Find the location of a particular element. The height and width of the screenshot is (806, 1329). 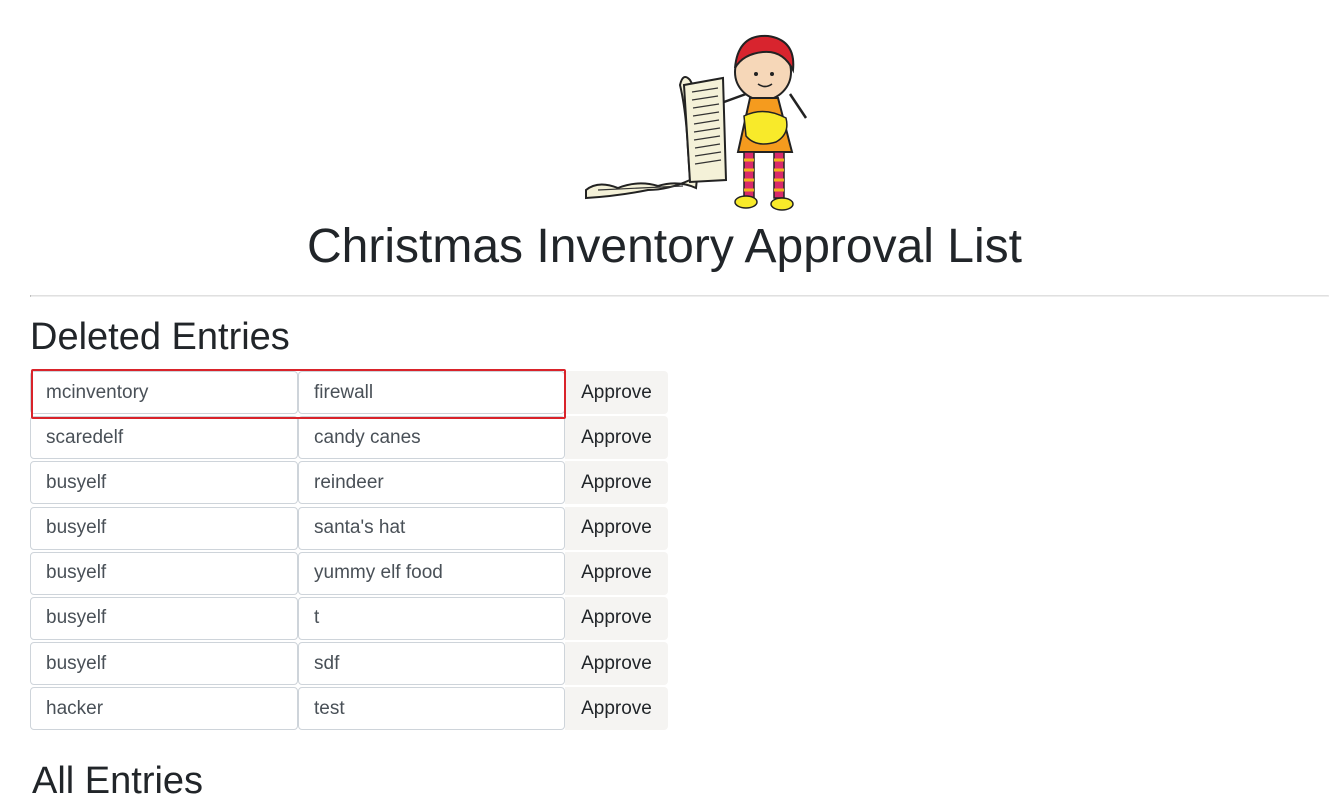

page-title: Christmas Inventory Approval List is located at coordinates (664, 246).